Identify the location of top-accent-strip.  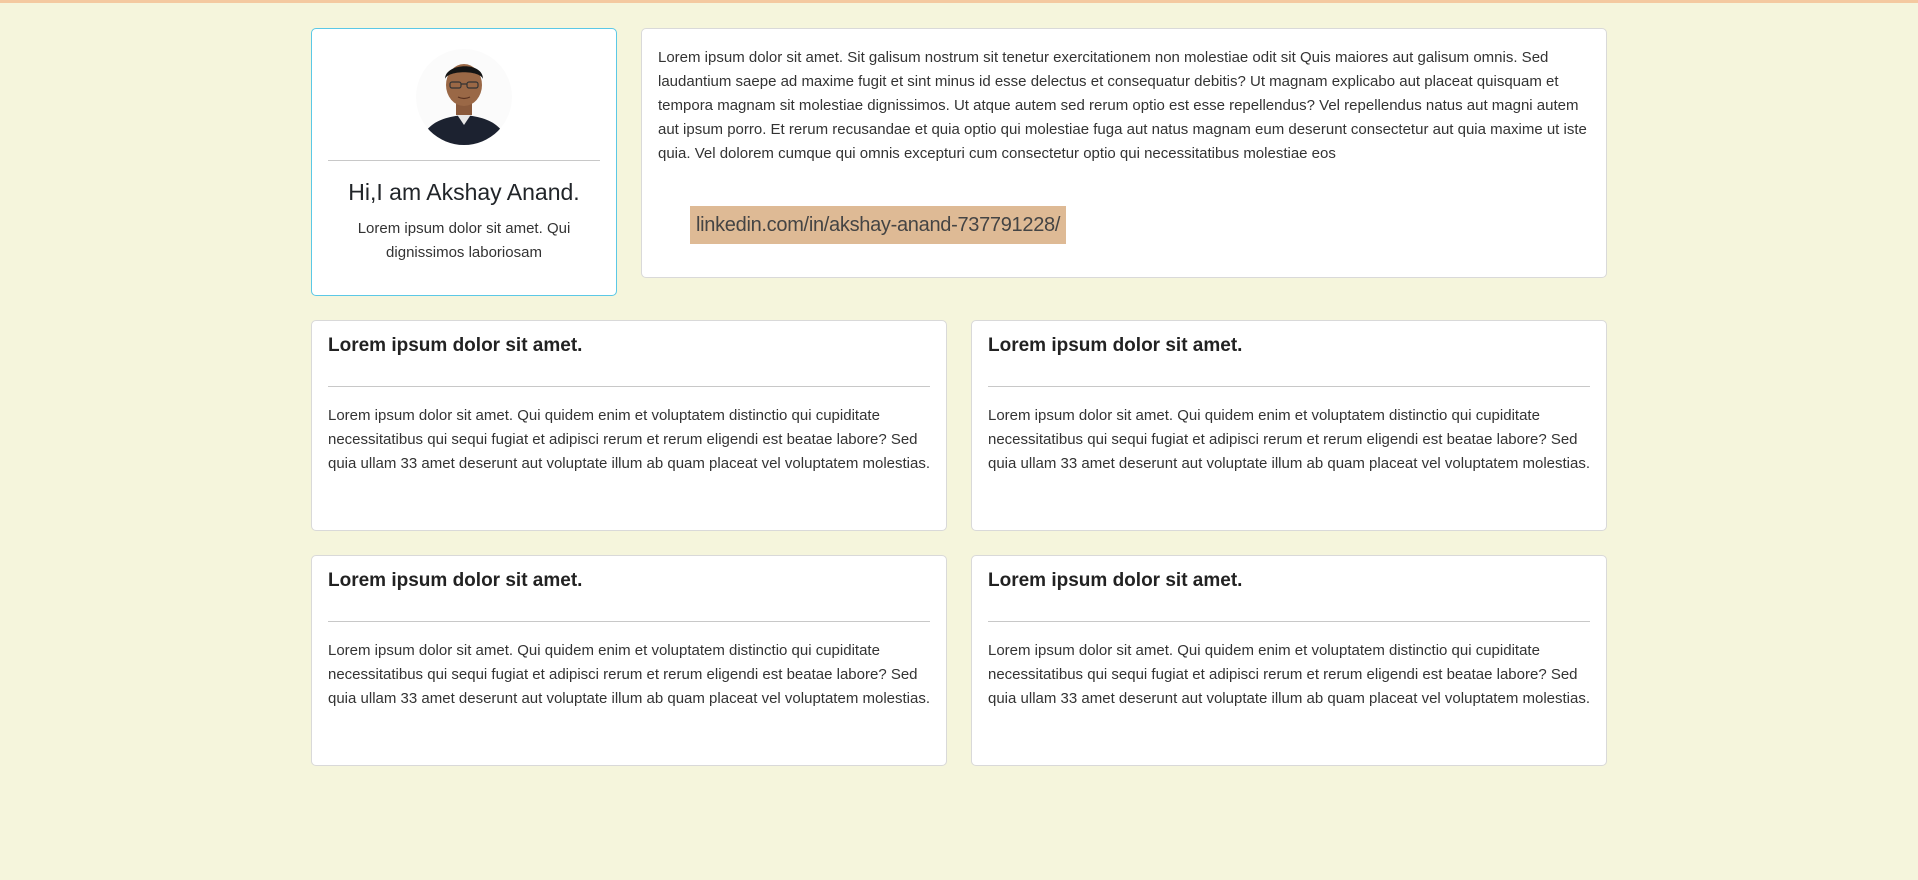
(959, 1).